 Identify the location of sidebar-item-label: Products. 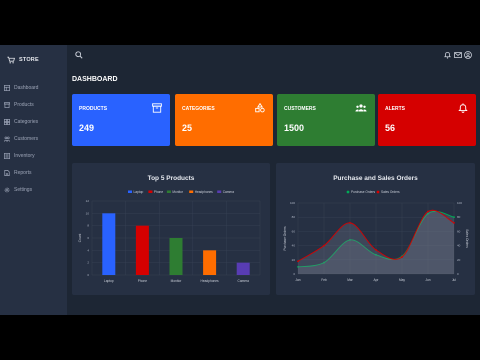
(24, 105).